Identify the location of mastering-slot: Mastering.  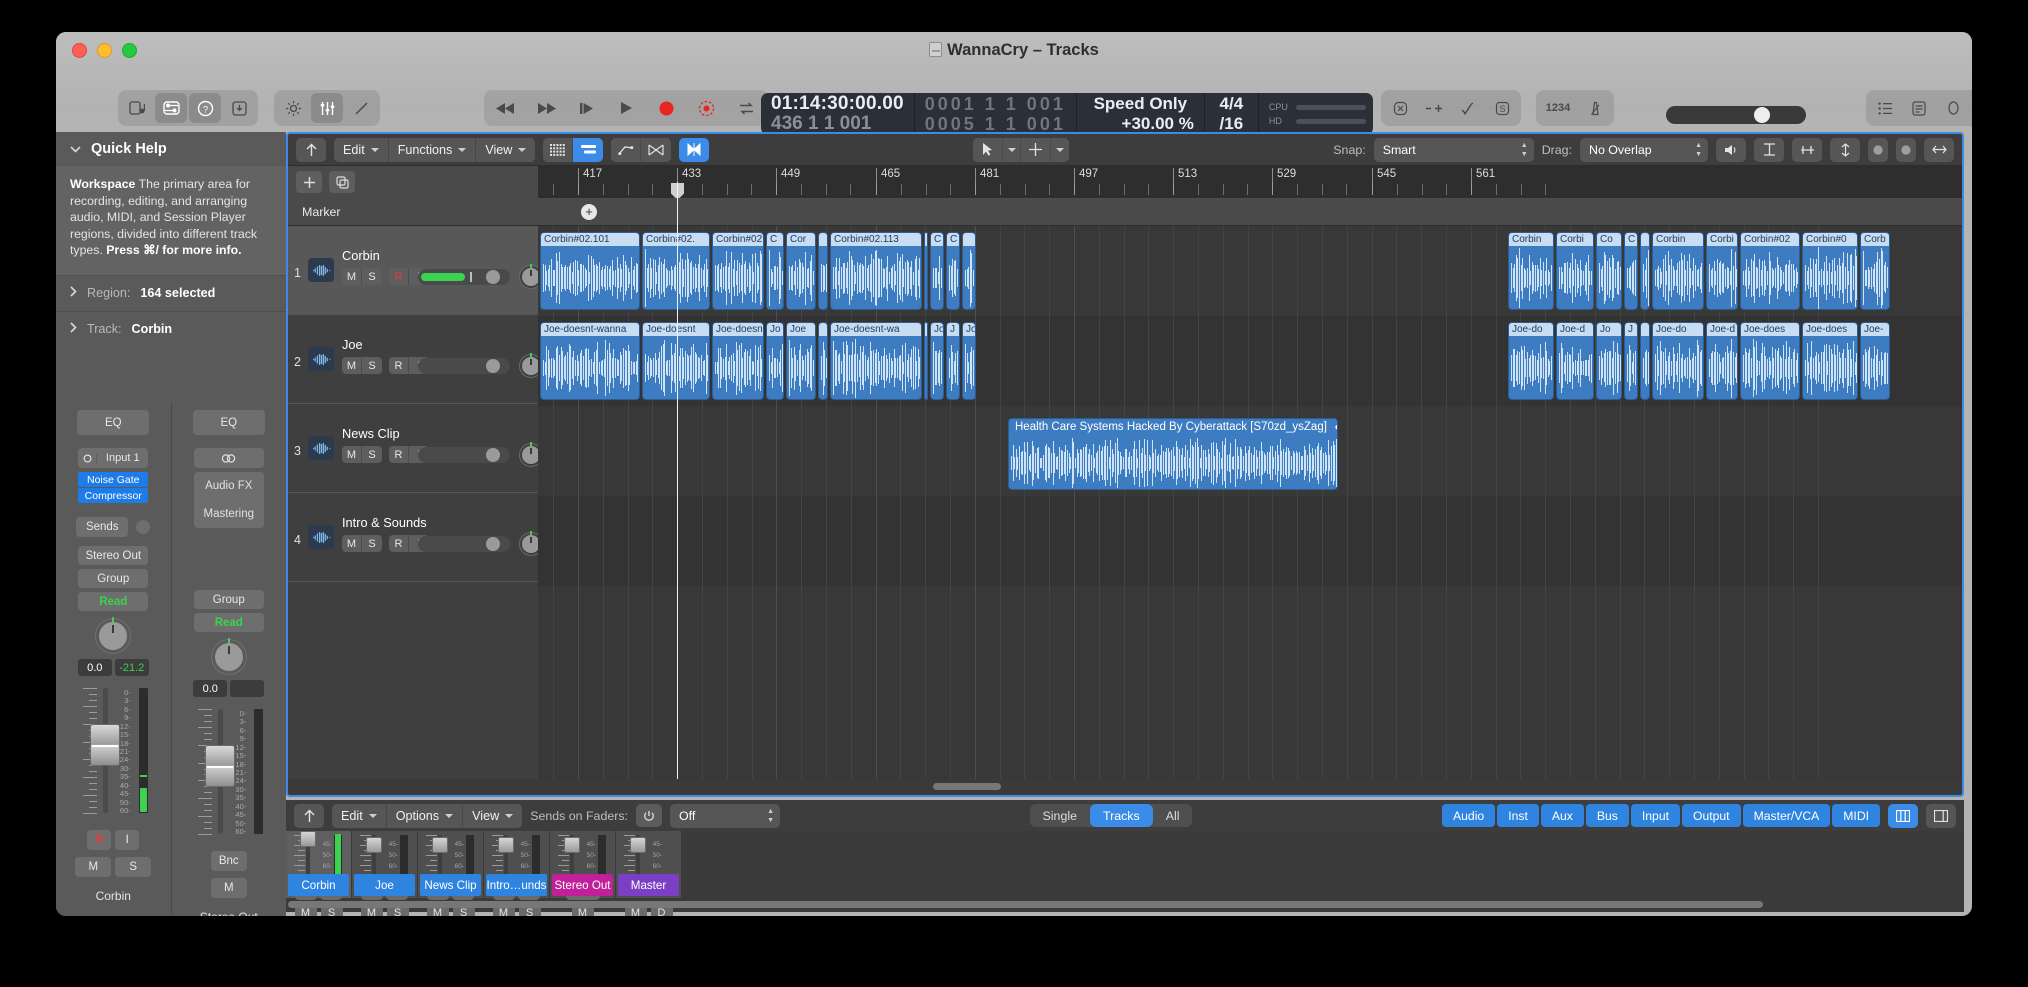
(229, 514).